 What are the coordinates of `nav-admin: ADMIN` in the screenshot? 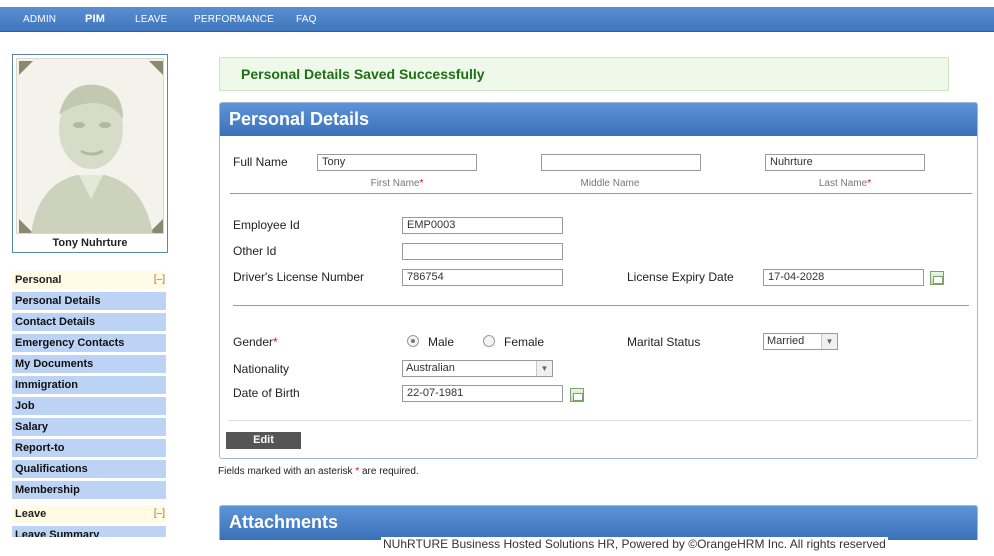 It's located at (39, 19).